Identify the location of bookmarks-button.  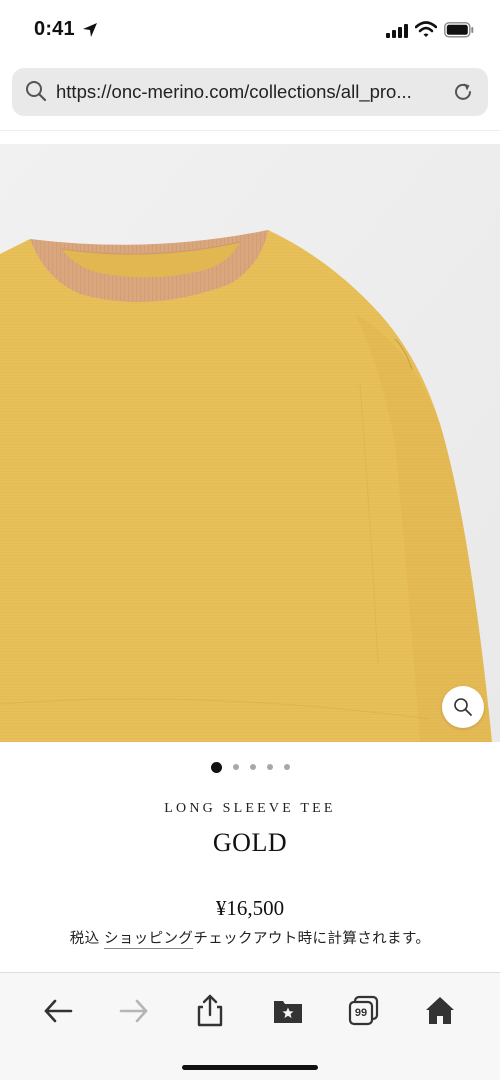
(288, 1011).